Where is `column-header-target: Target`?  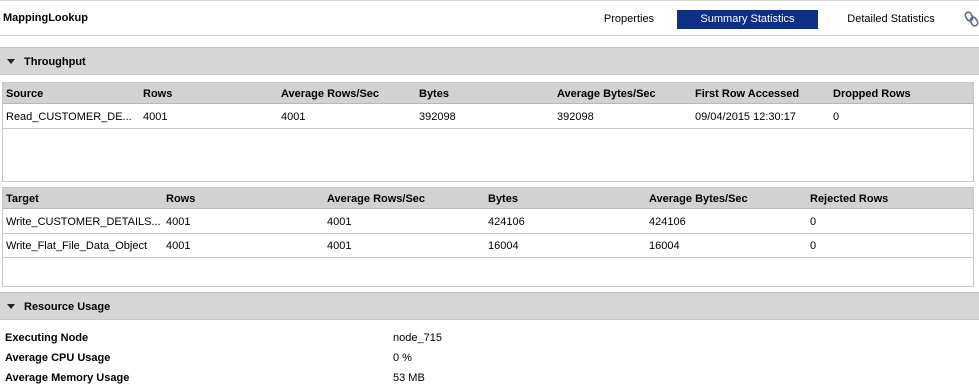 column-header-target: Target is located at coordinates (81, 199).